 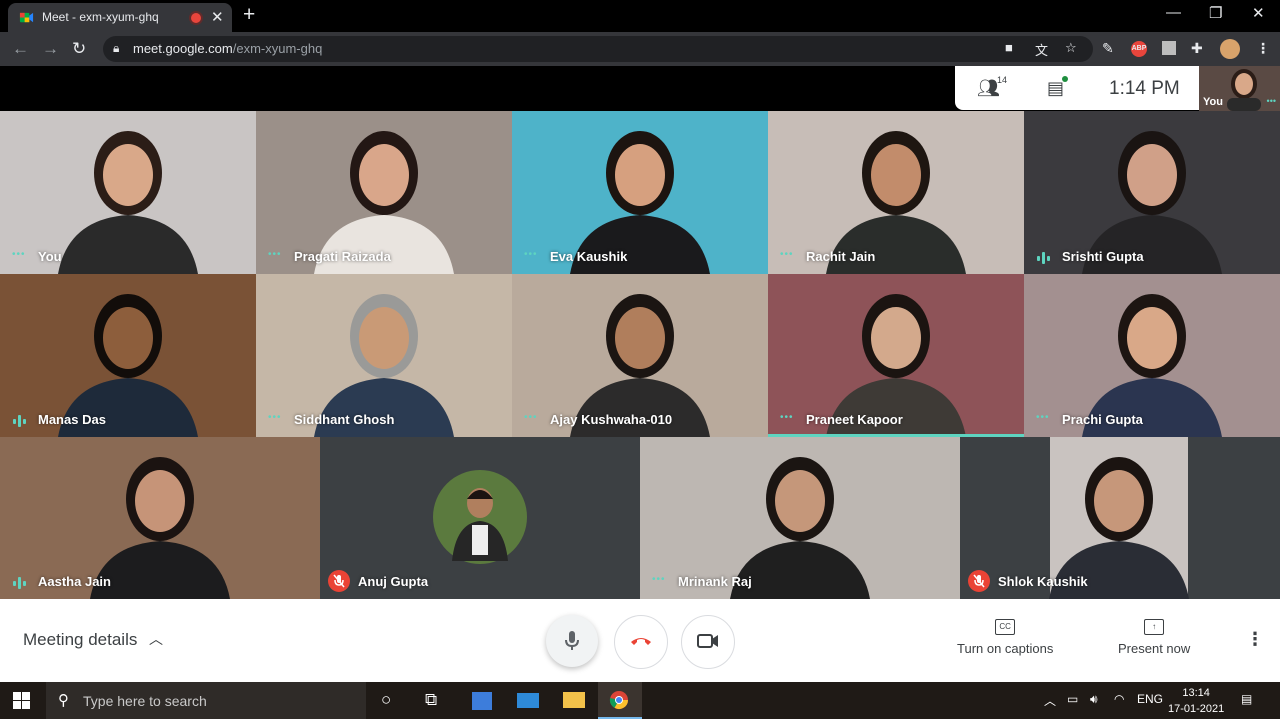 I want to click on present-label: Present now, so click(x=1154, y=648).